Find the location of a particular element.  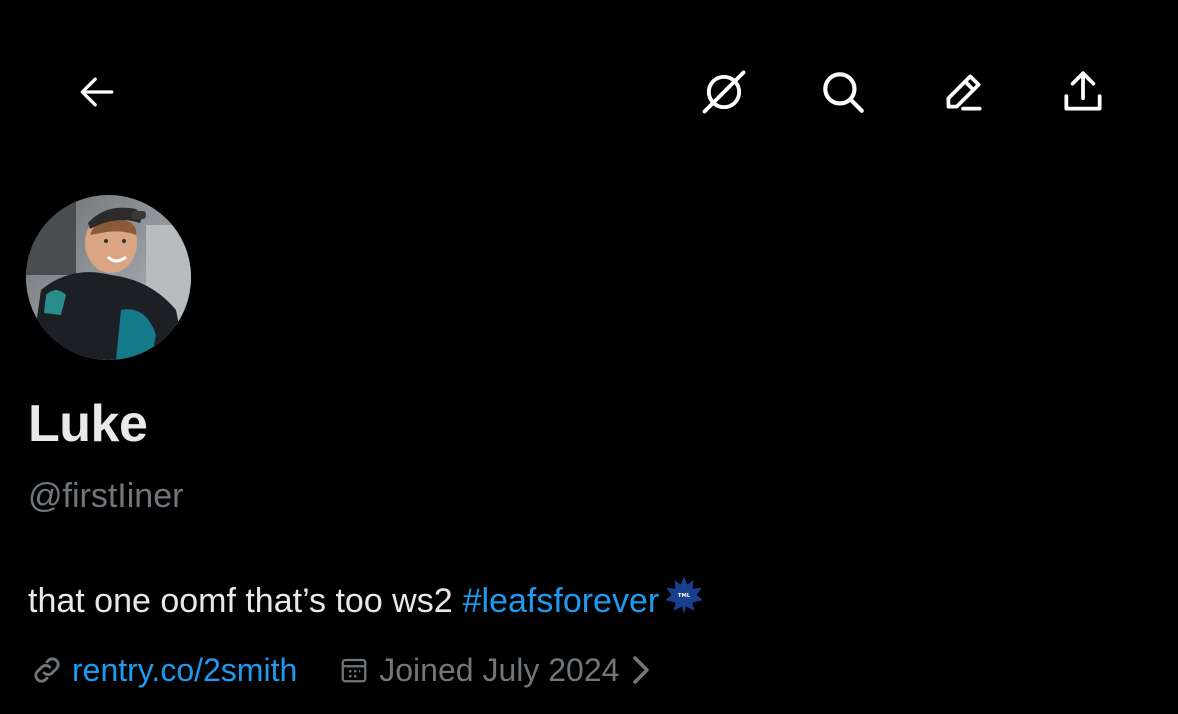

edit-profile-button is located at coordinates (963, 92).